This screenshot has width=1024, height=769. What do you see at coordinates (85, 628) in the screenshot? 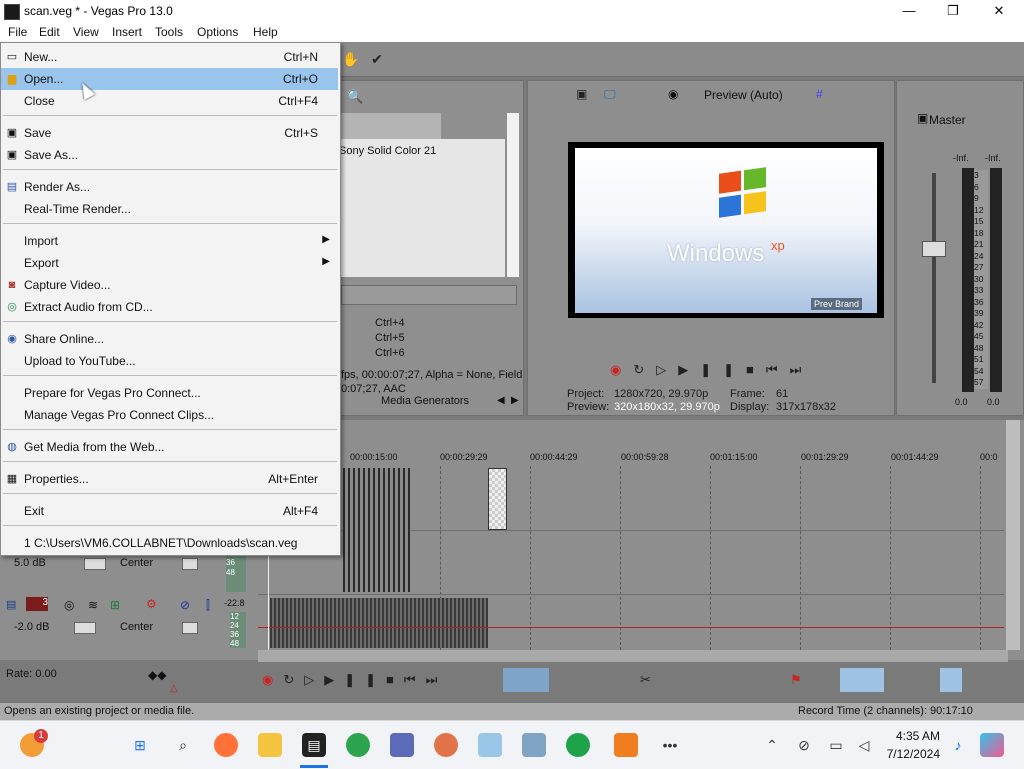
I see `track2-volume-slider` at bounding box center [85, 628].